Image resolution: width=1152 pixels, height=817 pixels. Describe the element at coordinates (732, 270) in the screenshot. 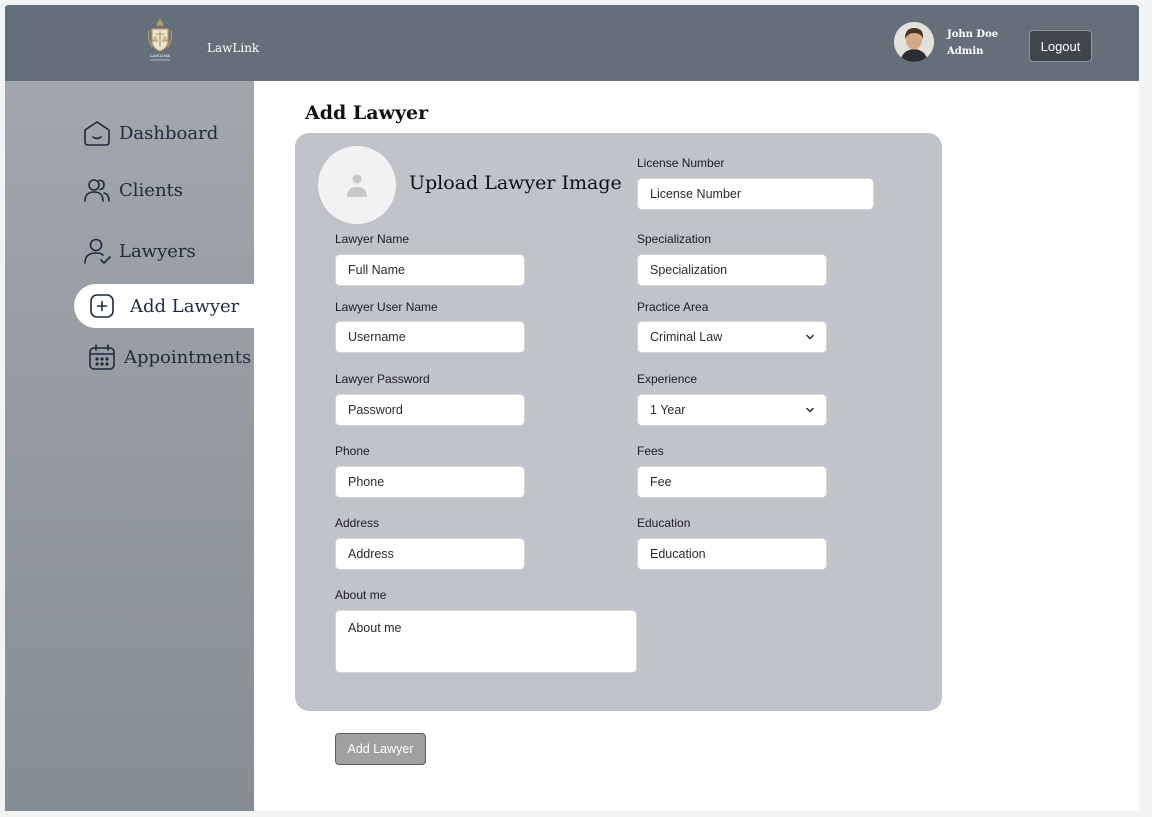

I see `specialization-input` at that location.